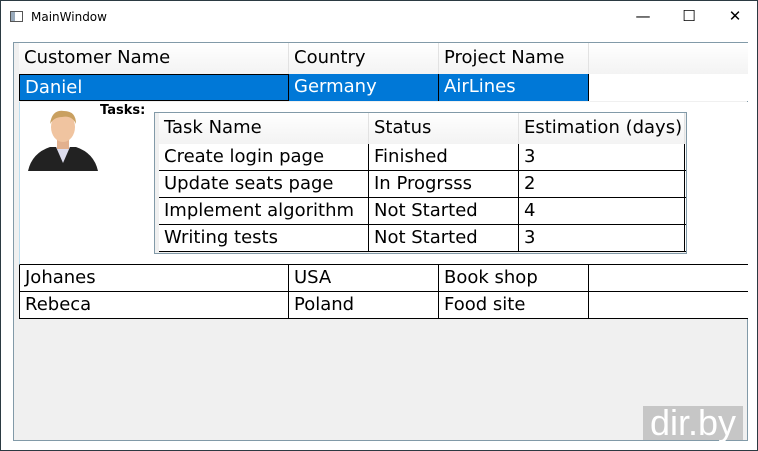 The width and height of the screenshot is (758, 451). Describe the element at coordinates (154, 87) in the screenshot. I see `cell-name: Daniel` at that location.